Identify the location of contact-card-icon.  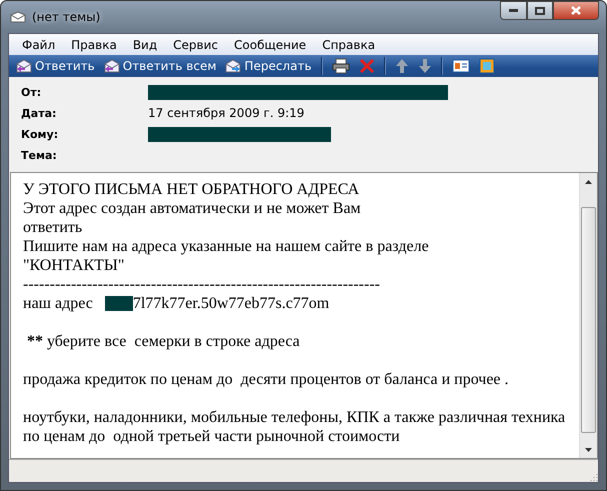
(461, 66).